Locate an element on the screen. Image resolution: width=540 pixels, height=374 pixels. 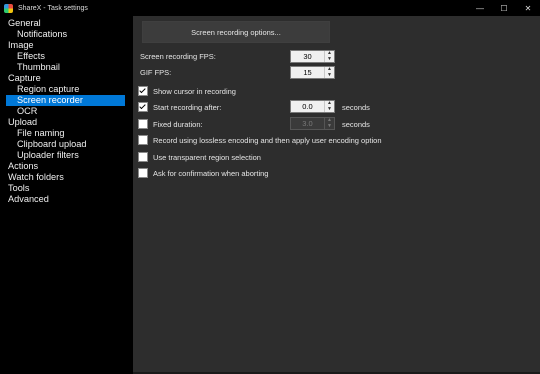
fixed-duration-unit: seconds is located at coordinates (356, 124).